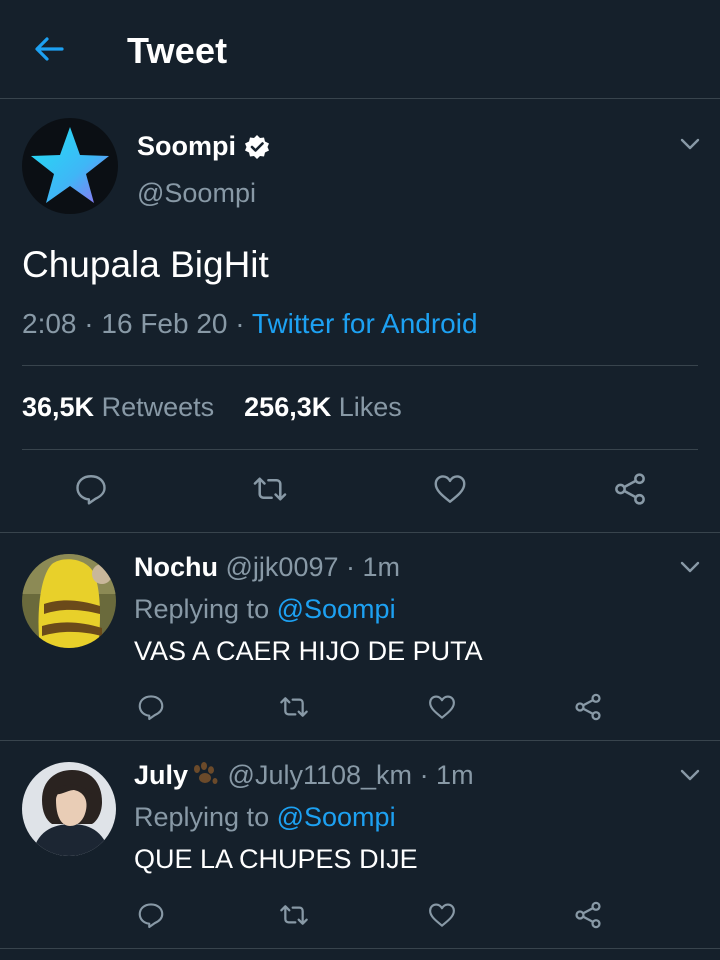 The height and width of the screenshot is (960, 720). I want to click on reply-text: VAS A CAER HIJO DE PUTA, so click(308, 651).